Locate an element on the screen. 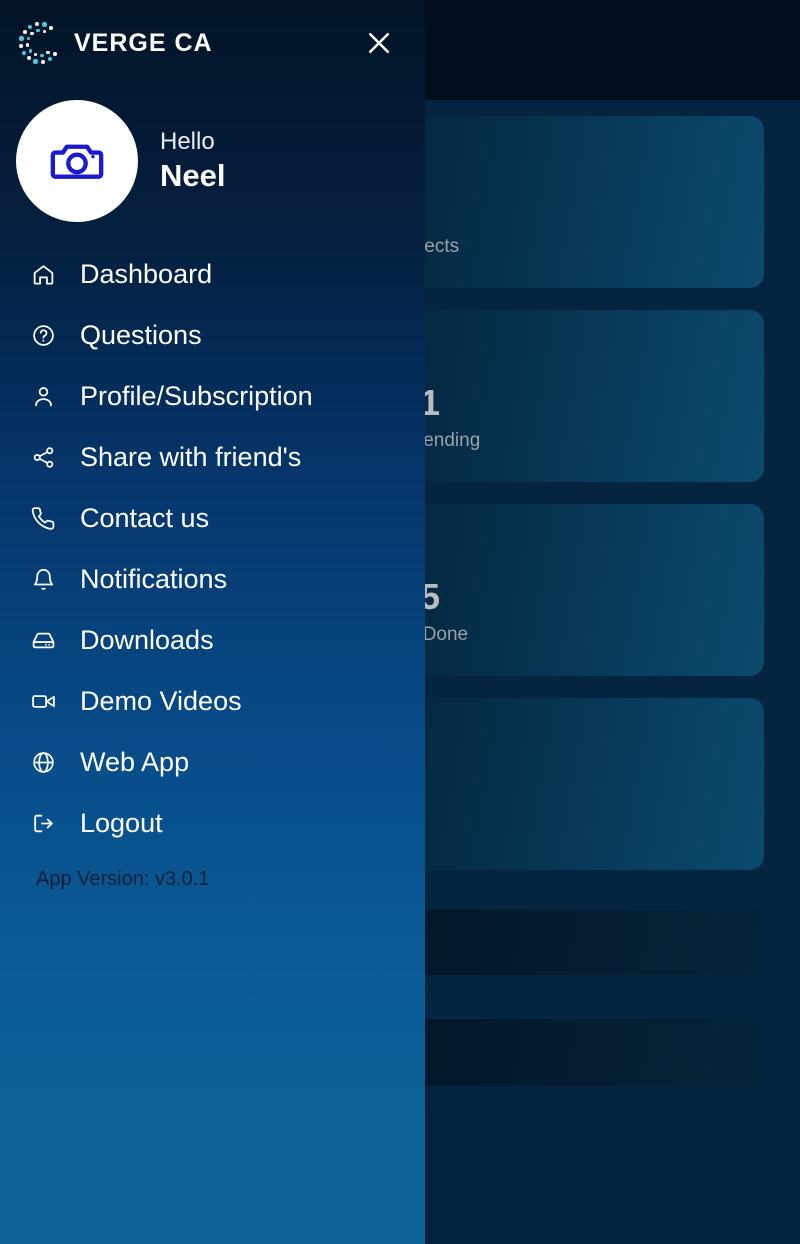 The width and height of the screenshot is (800, 1244). menu-item-questions: Questions is located at coordinates (212, 335).